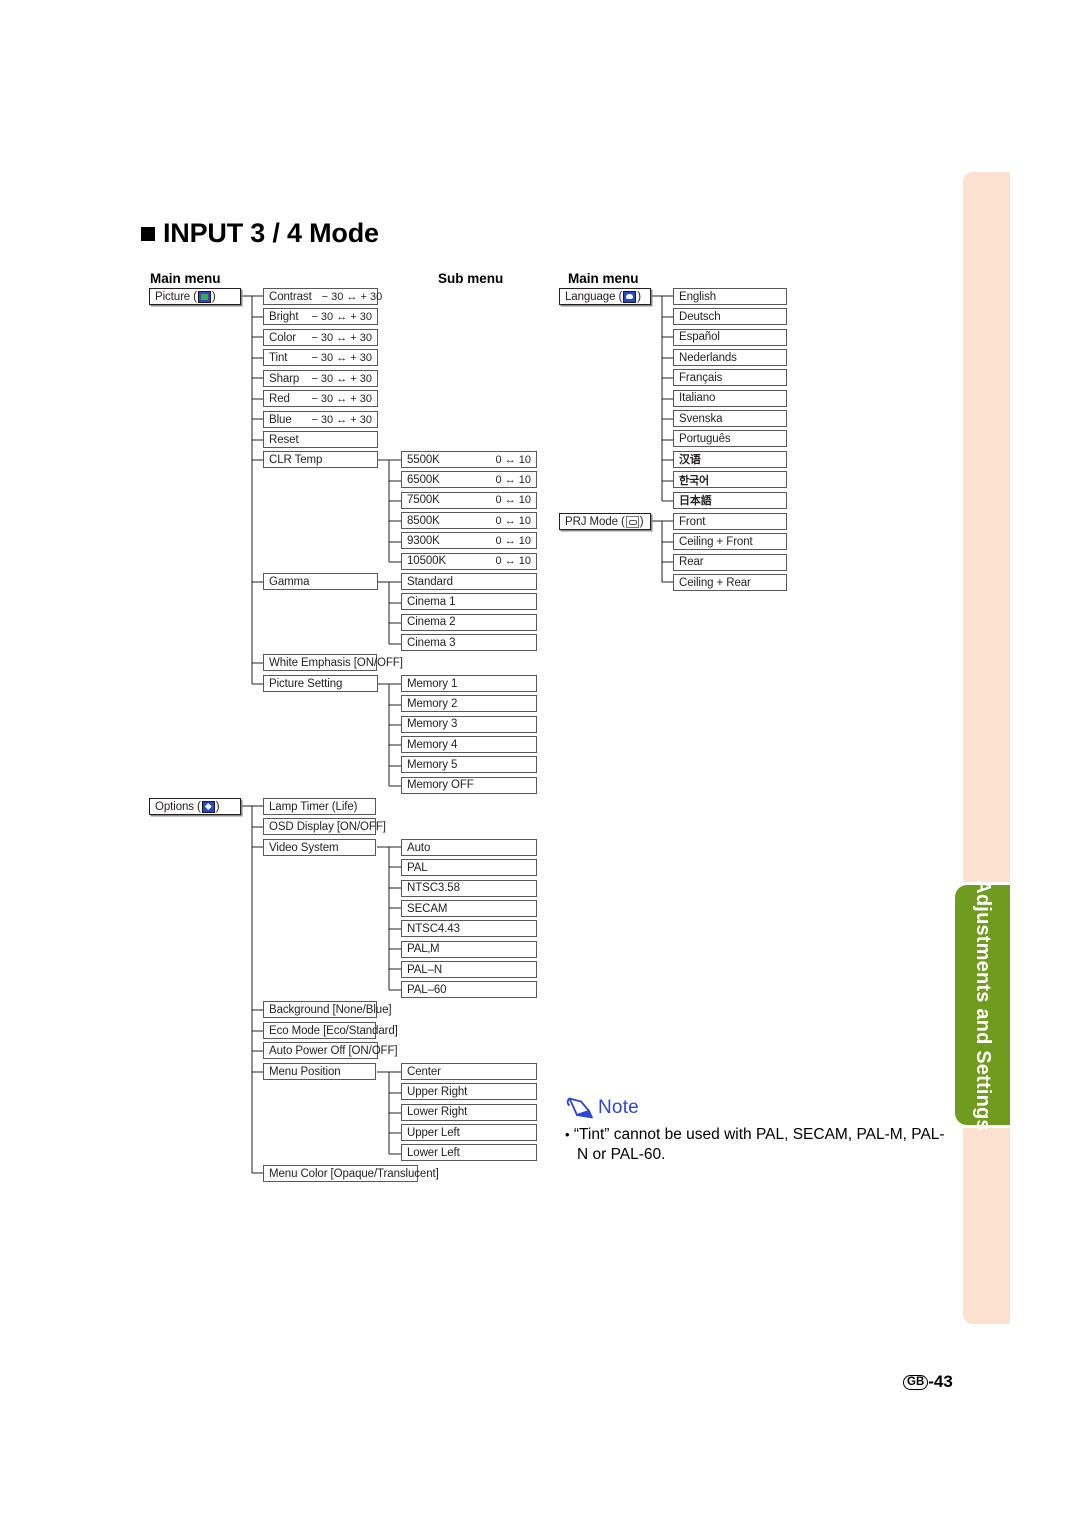 The height and width of the screenshot is (1528, 1080). What do you see at coordinates (469, 970) in the screenshot?
I see `video-system-item: PAL–N` at bounding box center [469, 970].